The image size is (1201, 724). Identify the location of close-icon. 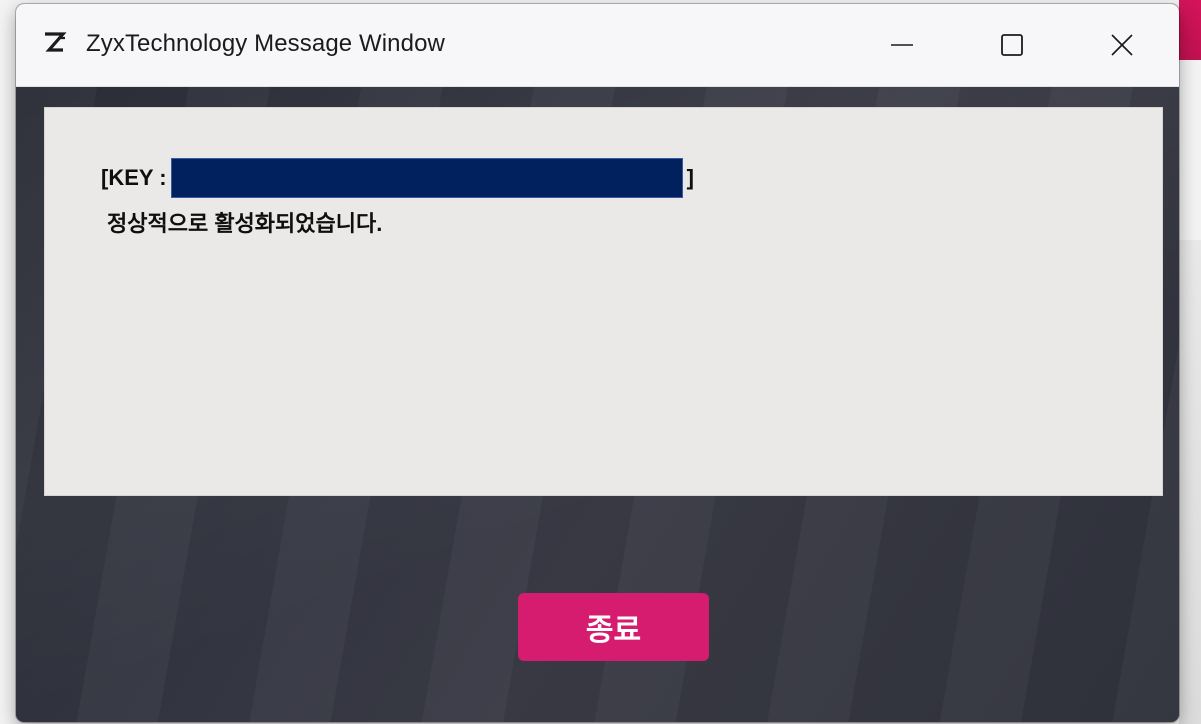
(1122, 45).